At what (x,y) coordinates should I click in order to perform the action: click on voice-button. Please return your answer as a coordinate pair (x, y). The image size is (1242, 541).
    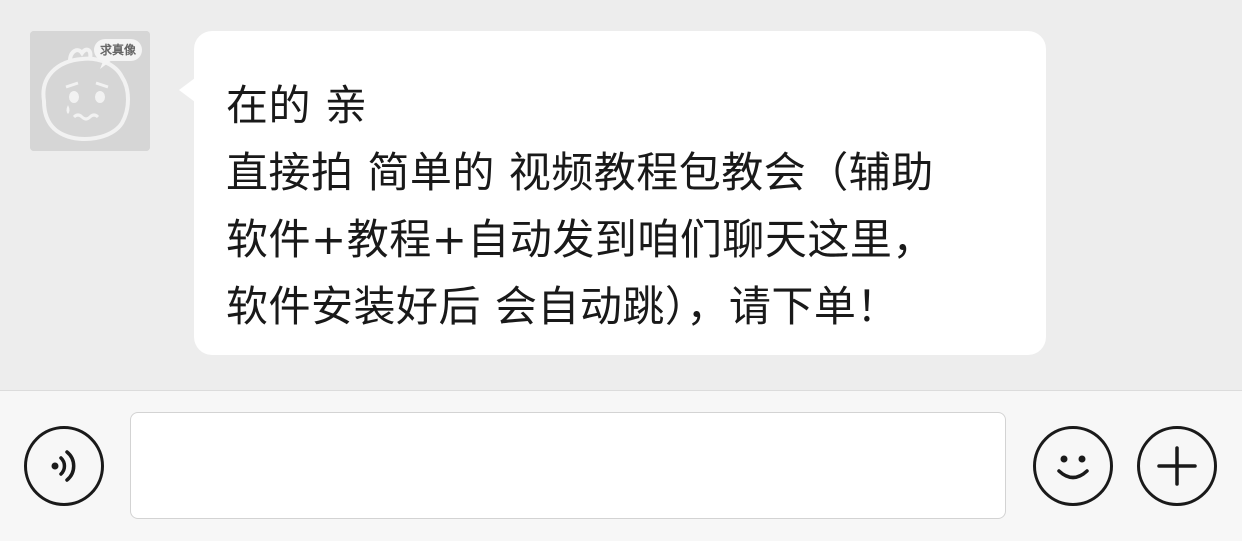
    Looking at the image, I should click on (64, 466).